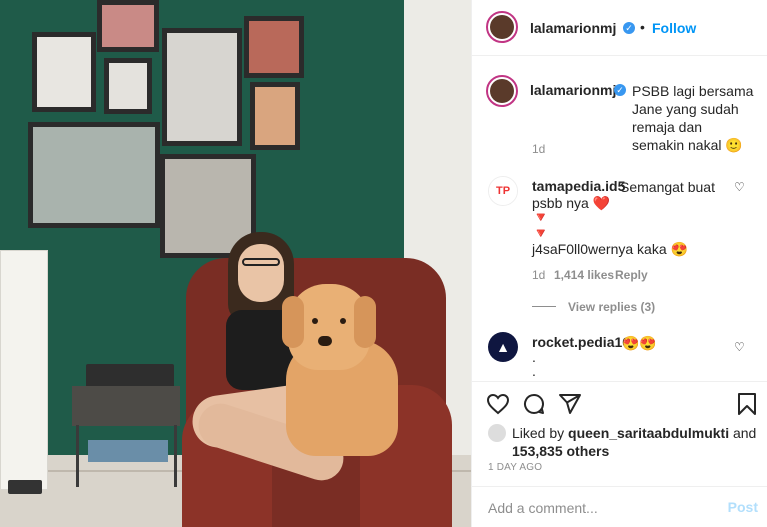  I want to click on wall-mirror, so click(94, 175).